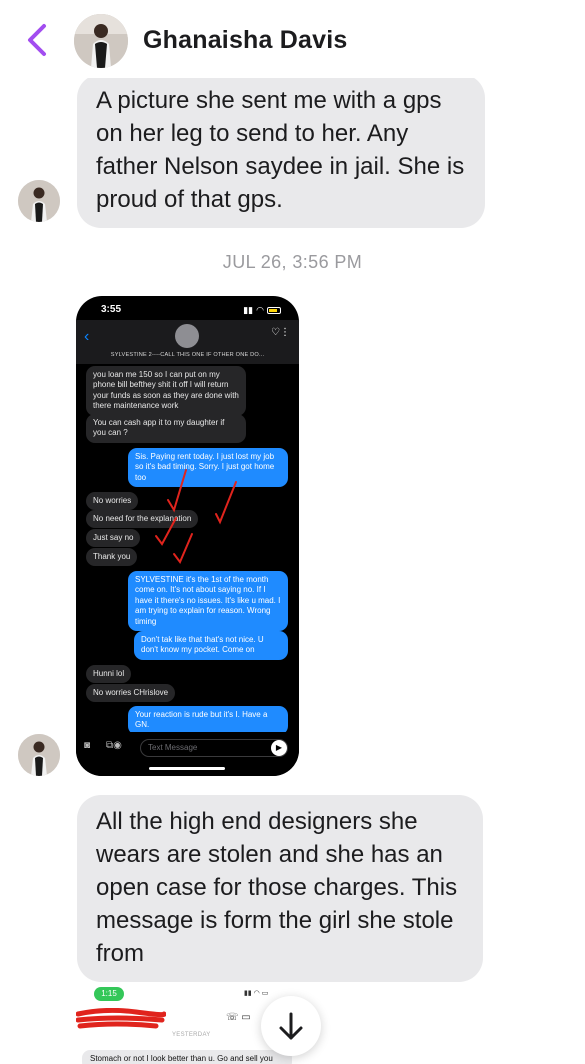 This screenshot has width=585, height=1064. What do you see at coordinates (131, 693) in the screenshot?
I see `imessage-bubble: No worries CHrislove` at bounding box center [131, 693].